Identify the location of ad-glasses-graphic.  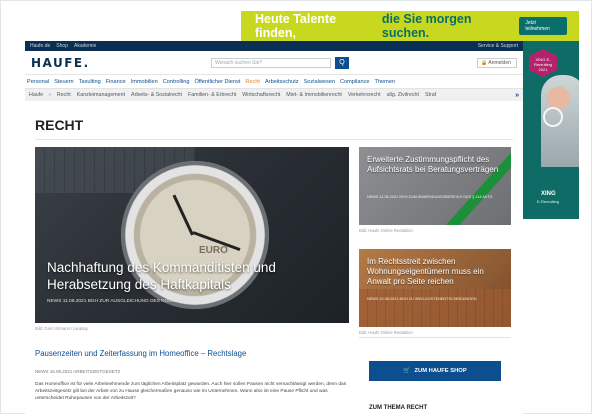
(553, 117).